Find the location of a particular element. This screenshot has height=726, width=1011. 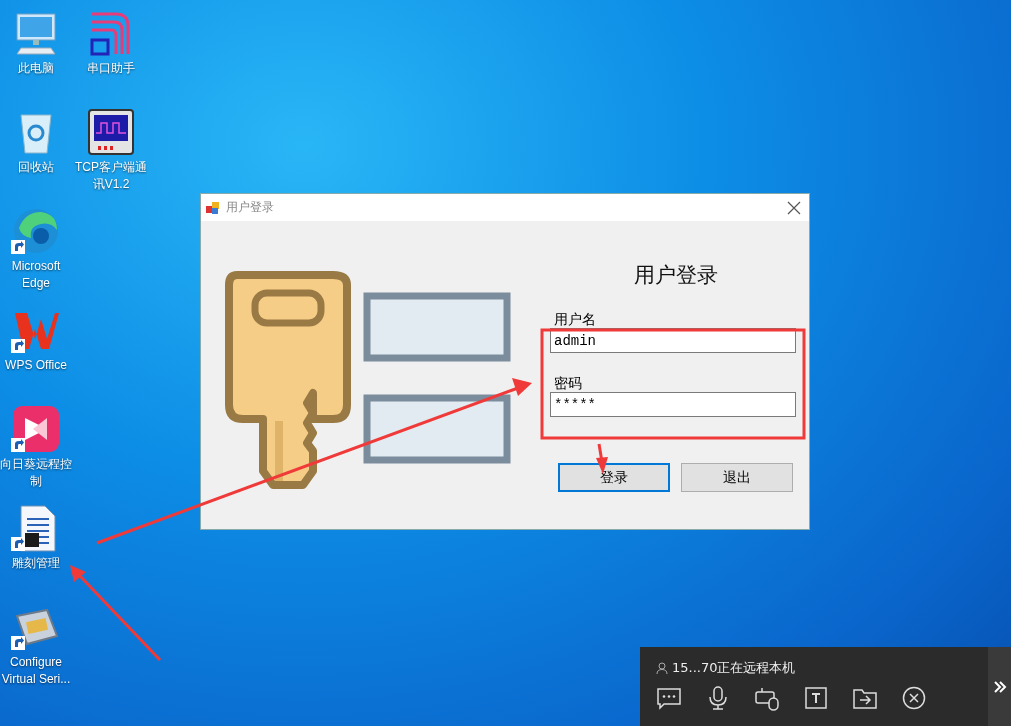

field-label: 用户名 is located at coordinates (575, 319).